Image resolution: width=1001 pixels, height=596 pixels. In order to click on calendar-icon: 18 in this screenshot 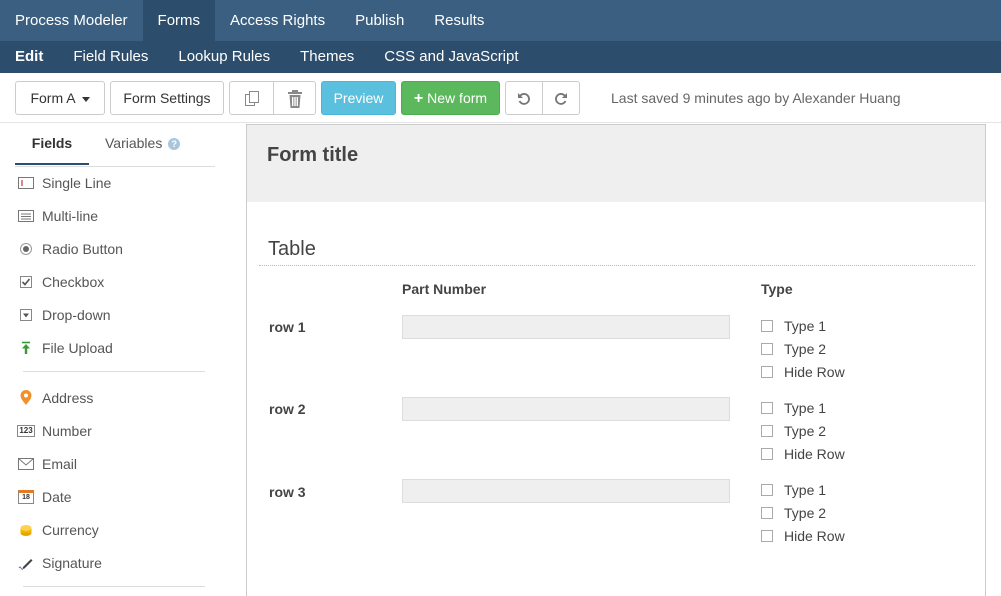, I will do `click(26, 497)`.